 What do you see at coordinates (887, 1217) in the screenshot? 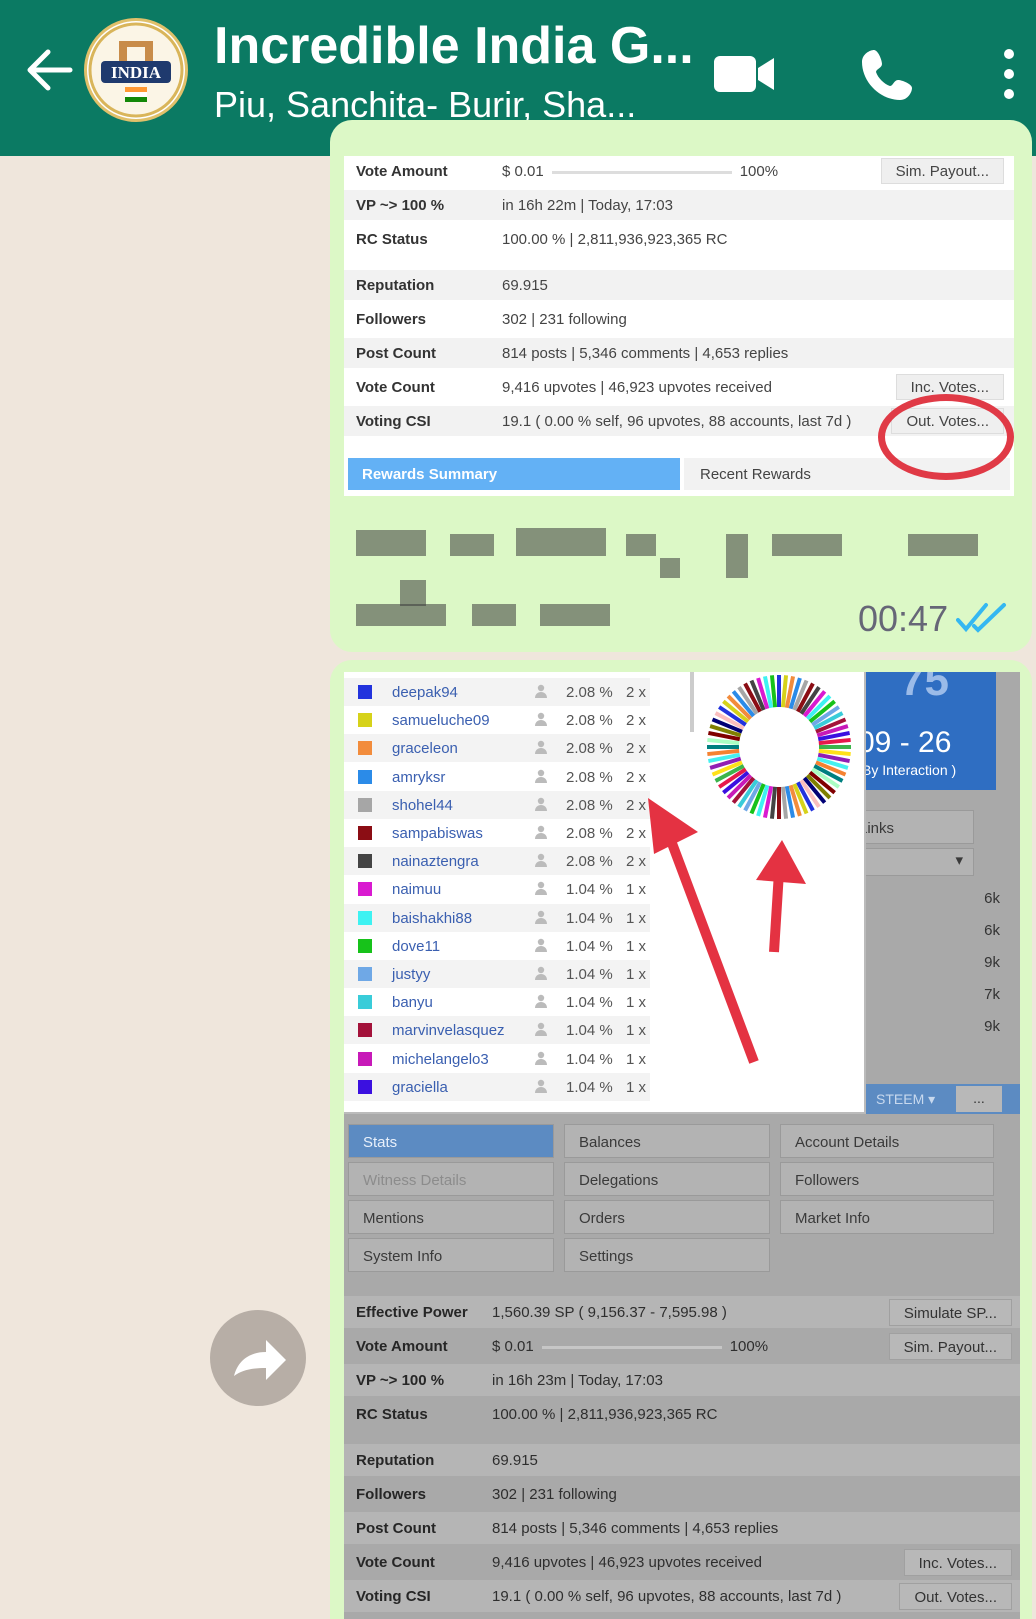
I see `tab-market-info: Market Info` at bounding box center [887, 1217].